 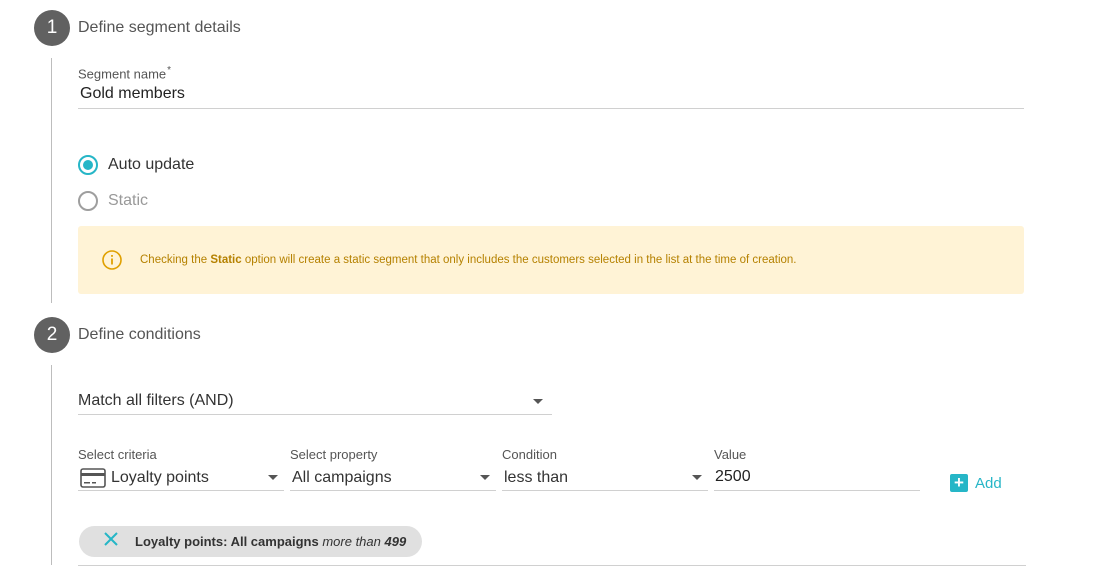 What do you see at coordinates (605, 478) in the screenshot?
I see `condition-select: less than` at bounding box center [605, 478].